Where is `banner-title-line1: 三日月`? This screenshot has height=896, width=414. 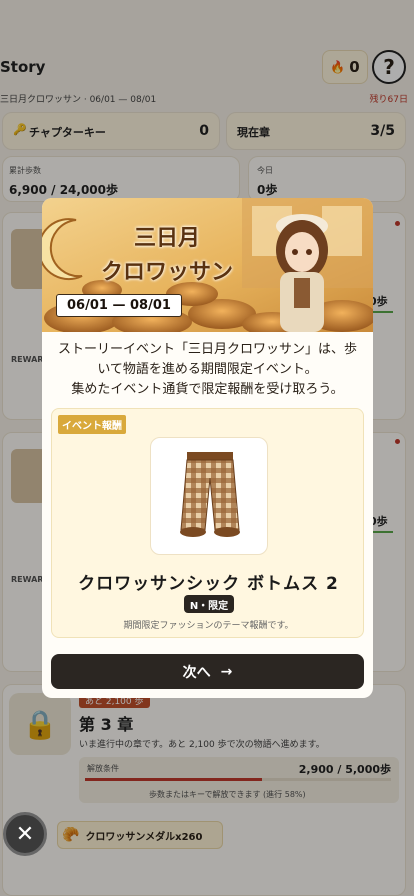
banner-title-line1: 三日月 is located at coordinates (166, 238).